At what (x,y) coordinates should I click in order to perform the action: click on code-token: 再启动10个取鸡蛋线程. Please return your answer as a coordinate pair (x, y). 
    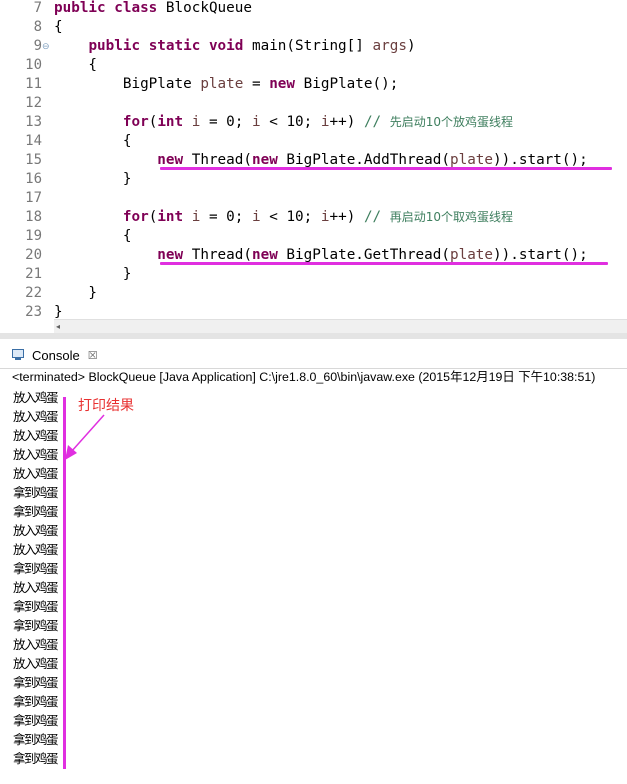
    Looking at the image, I should click on (451, 217).